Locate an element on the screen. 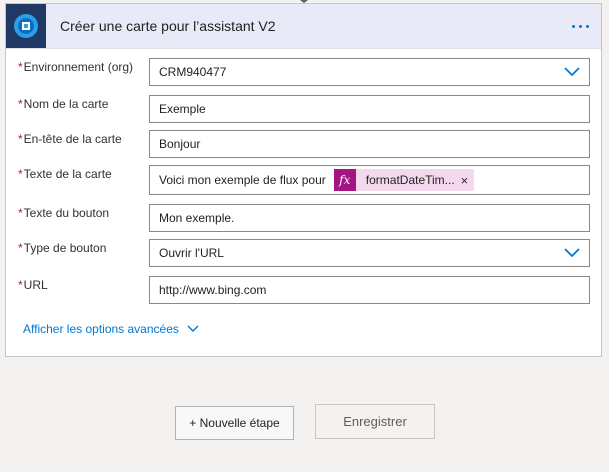 The image size is (609, 472). save-button: Enregistrer is located at coordinates (375, 421).